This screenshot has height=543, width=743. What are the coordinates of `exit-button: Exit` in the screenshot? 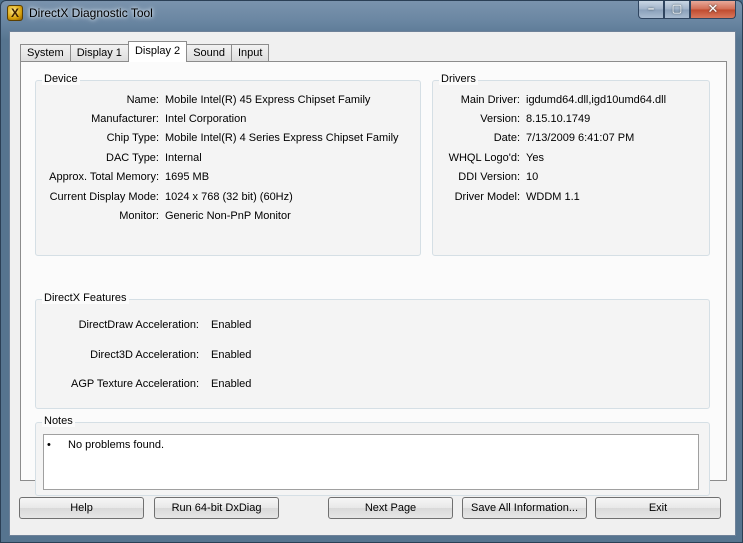 It's located at (658, 508).